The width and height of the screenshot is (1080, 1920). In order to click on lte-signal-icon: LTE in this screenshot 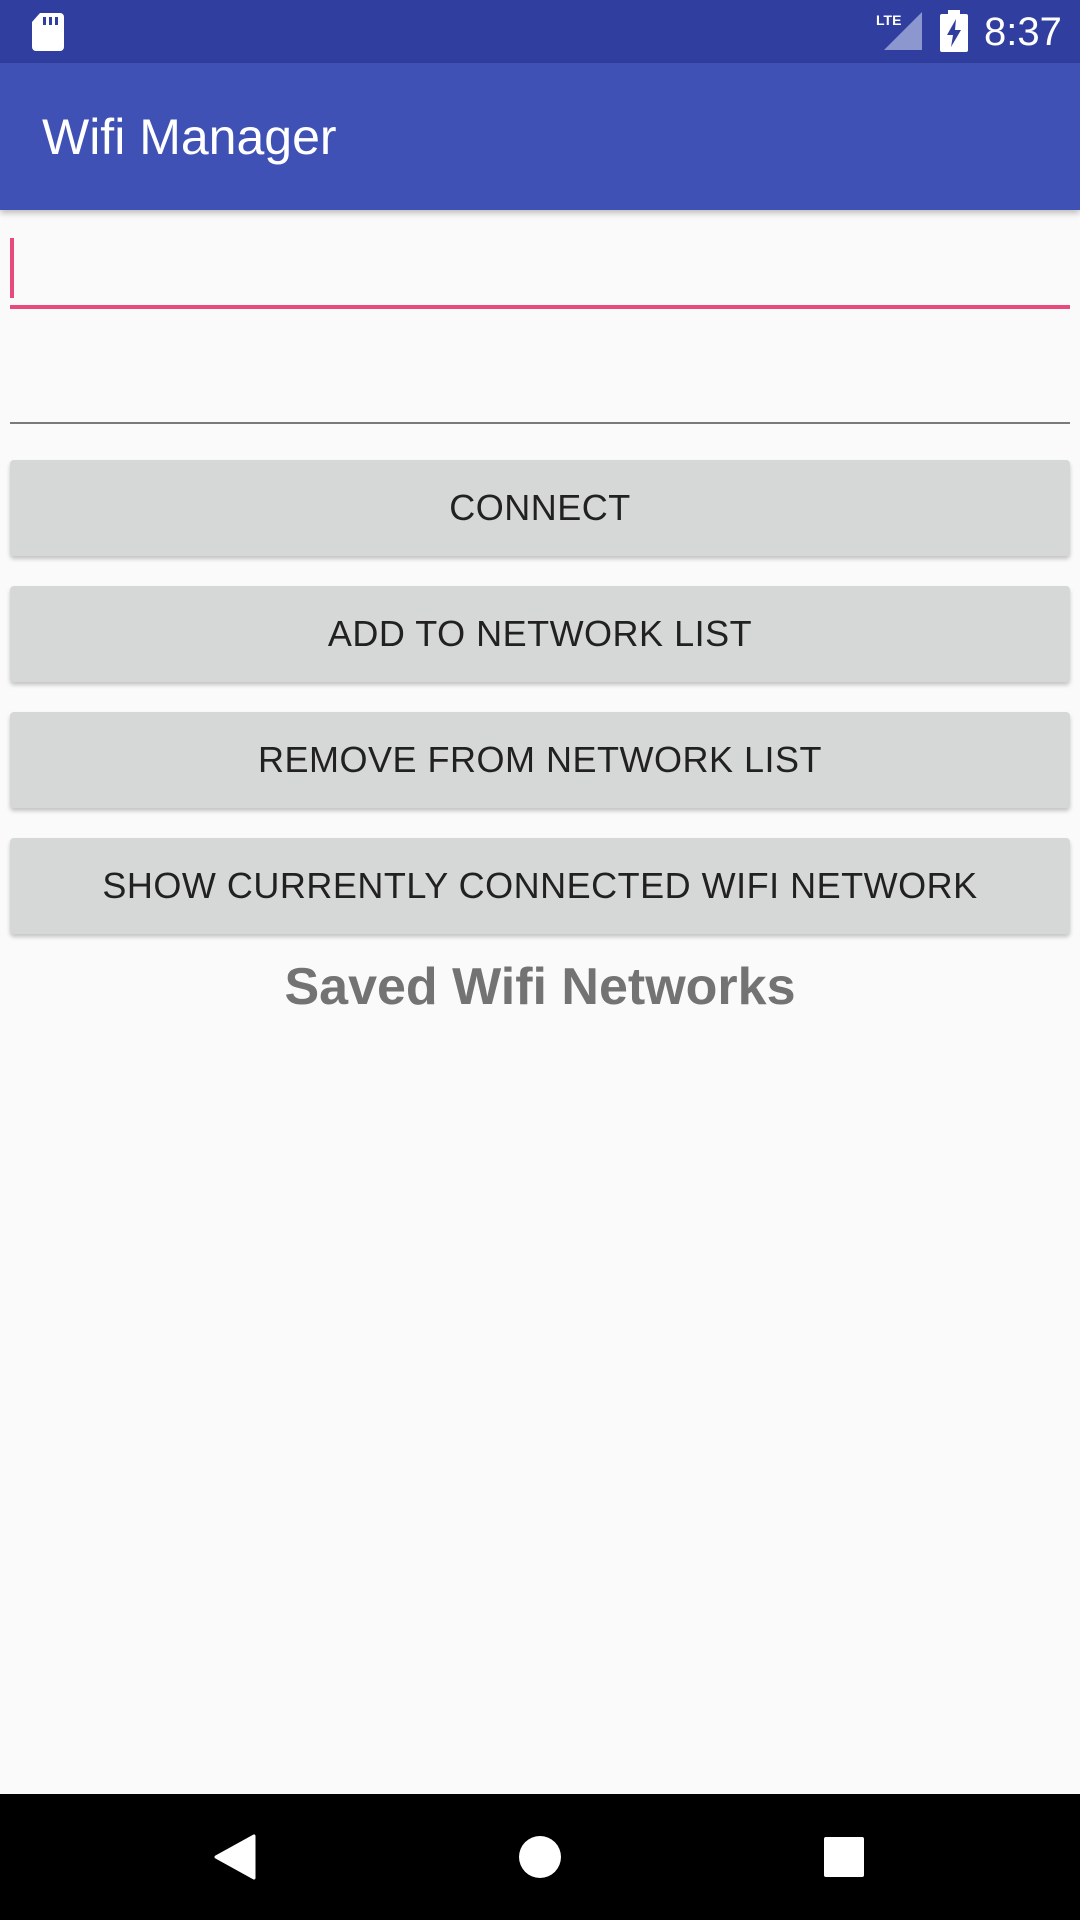, I will do `click(899, 31)`.